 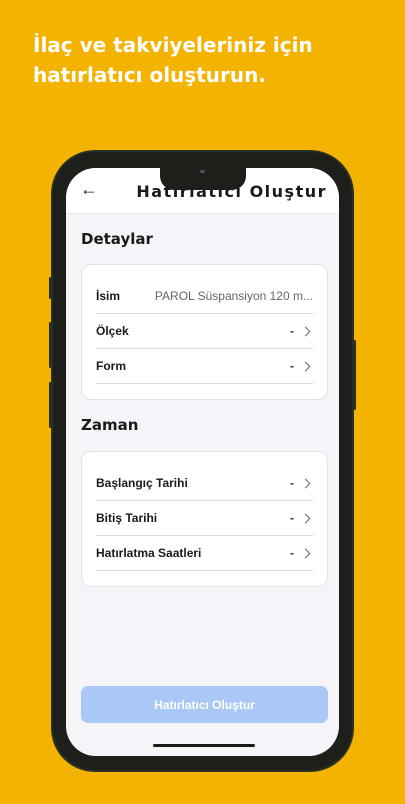 I want to click on details-row-scale: Ölçek -, so click(x=204, y=331).